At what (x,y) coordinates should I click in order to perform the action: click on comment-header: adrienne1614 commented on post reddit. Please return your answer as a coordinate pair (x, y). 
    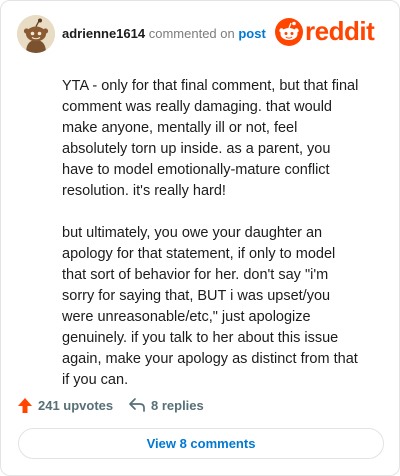
    Looking at the image, I should click on (200, 34).